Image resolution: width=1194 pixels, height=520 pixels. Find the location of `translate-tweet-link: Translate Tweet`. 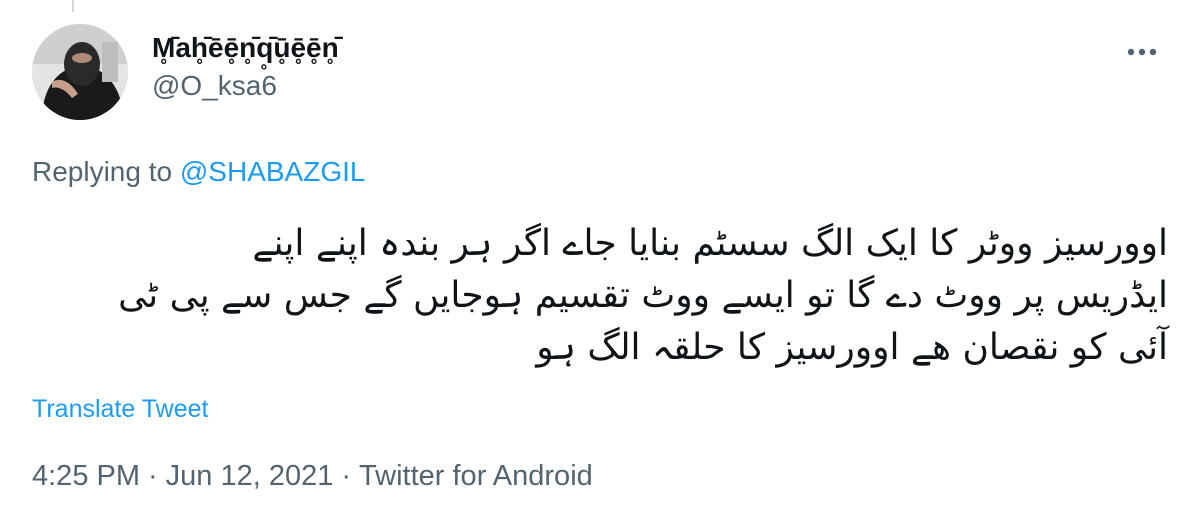

translate-tweet-link: Translate Tweet is located at coordinates (120, 409).